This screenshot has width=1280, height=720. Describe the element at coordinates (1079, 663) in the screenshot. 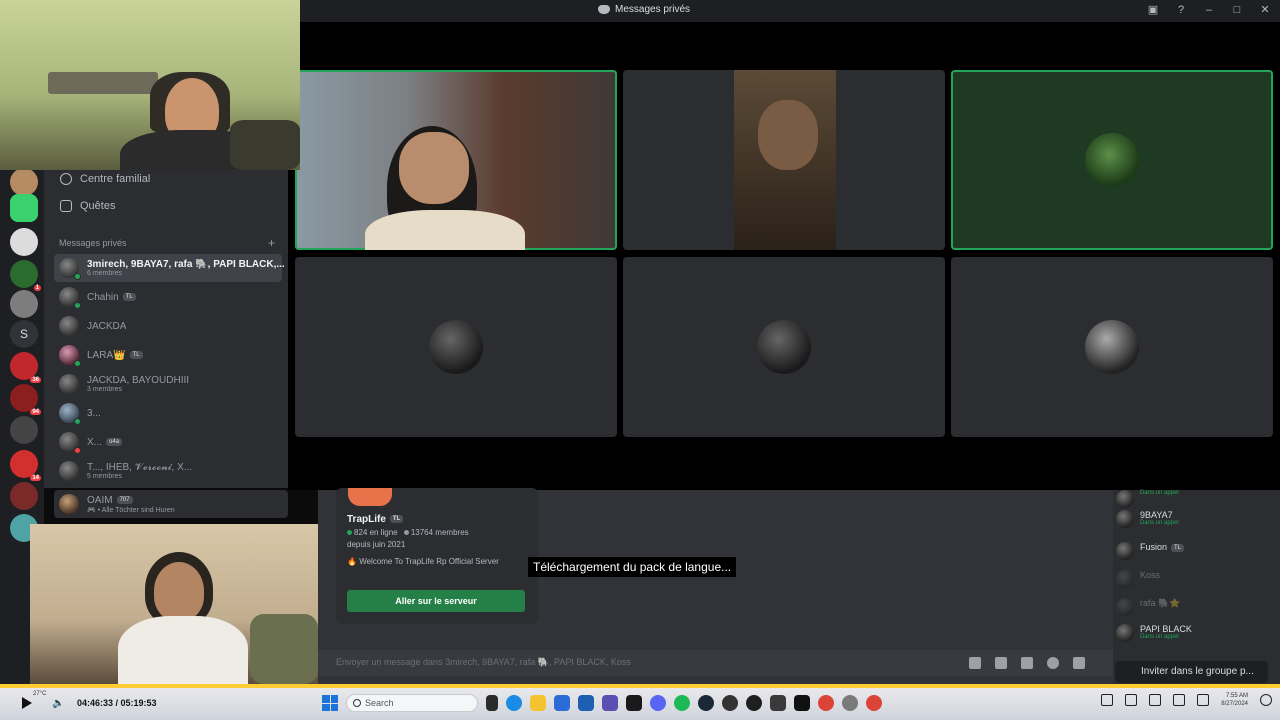

I see `apps-icon` at that location.